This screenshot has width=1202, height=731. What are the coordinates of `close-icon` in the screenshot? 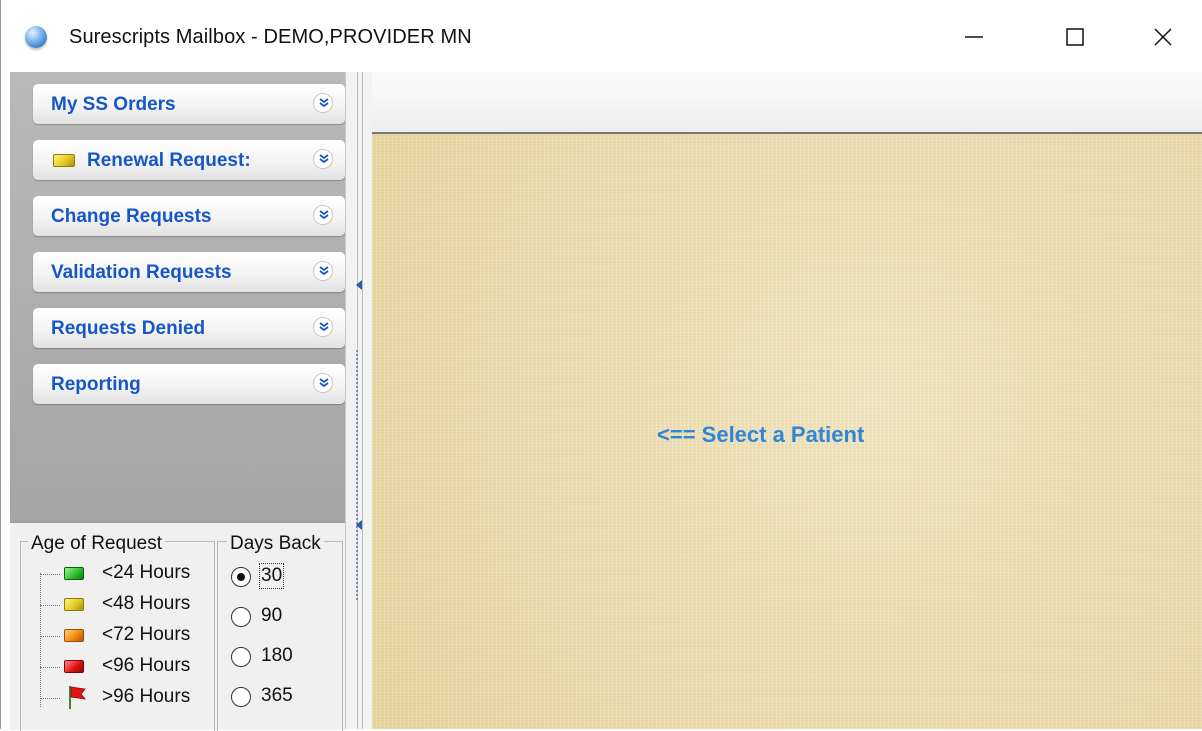 It's located at (1163, 37).